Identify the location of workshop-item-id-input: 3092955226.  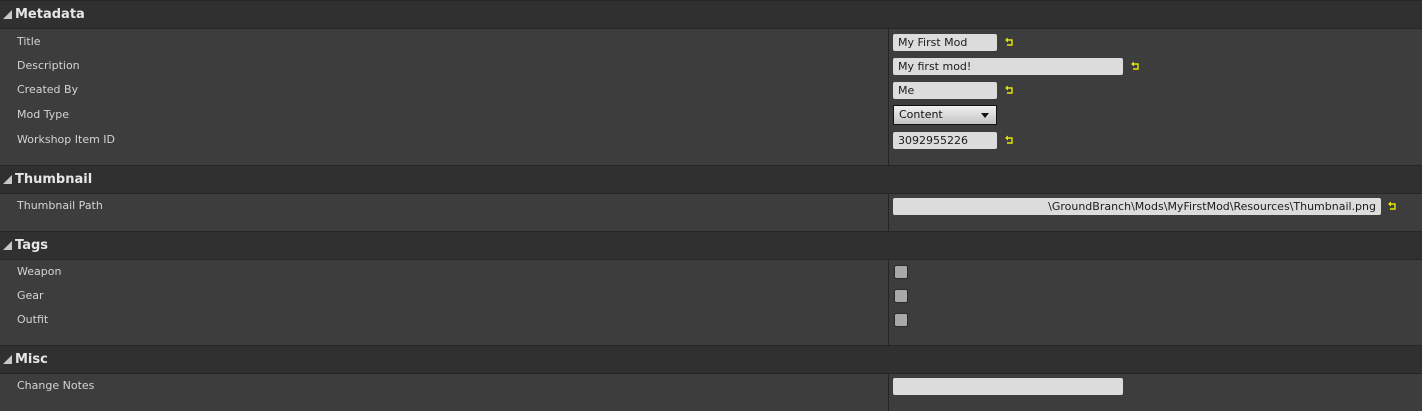
(945, 140).